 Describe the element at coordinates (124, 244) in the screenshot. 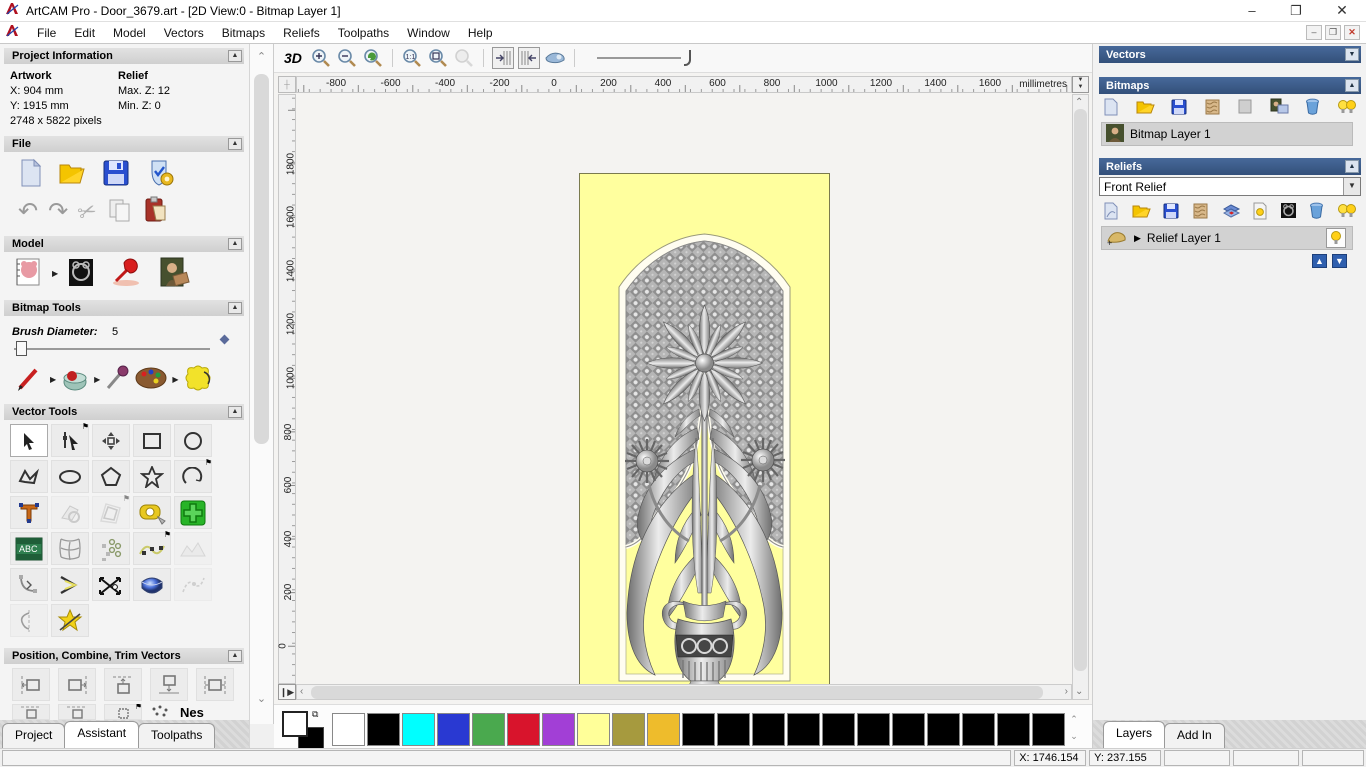

I see `section-model: Model ▲` at that location.